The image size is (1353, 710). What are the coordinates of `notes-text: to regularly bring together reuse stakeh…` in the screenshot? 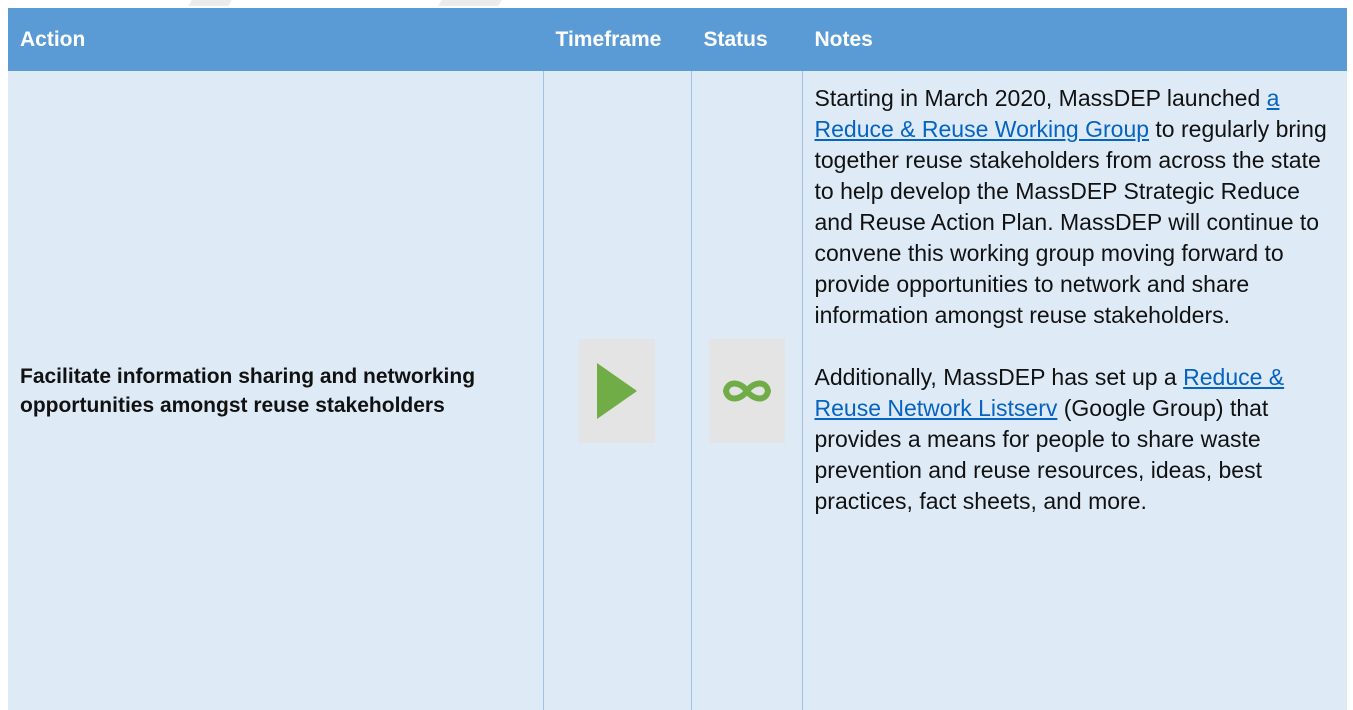 It's located at (1070, 222).